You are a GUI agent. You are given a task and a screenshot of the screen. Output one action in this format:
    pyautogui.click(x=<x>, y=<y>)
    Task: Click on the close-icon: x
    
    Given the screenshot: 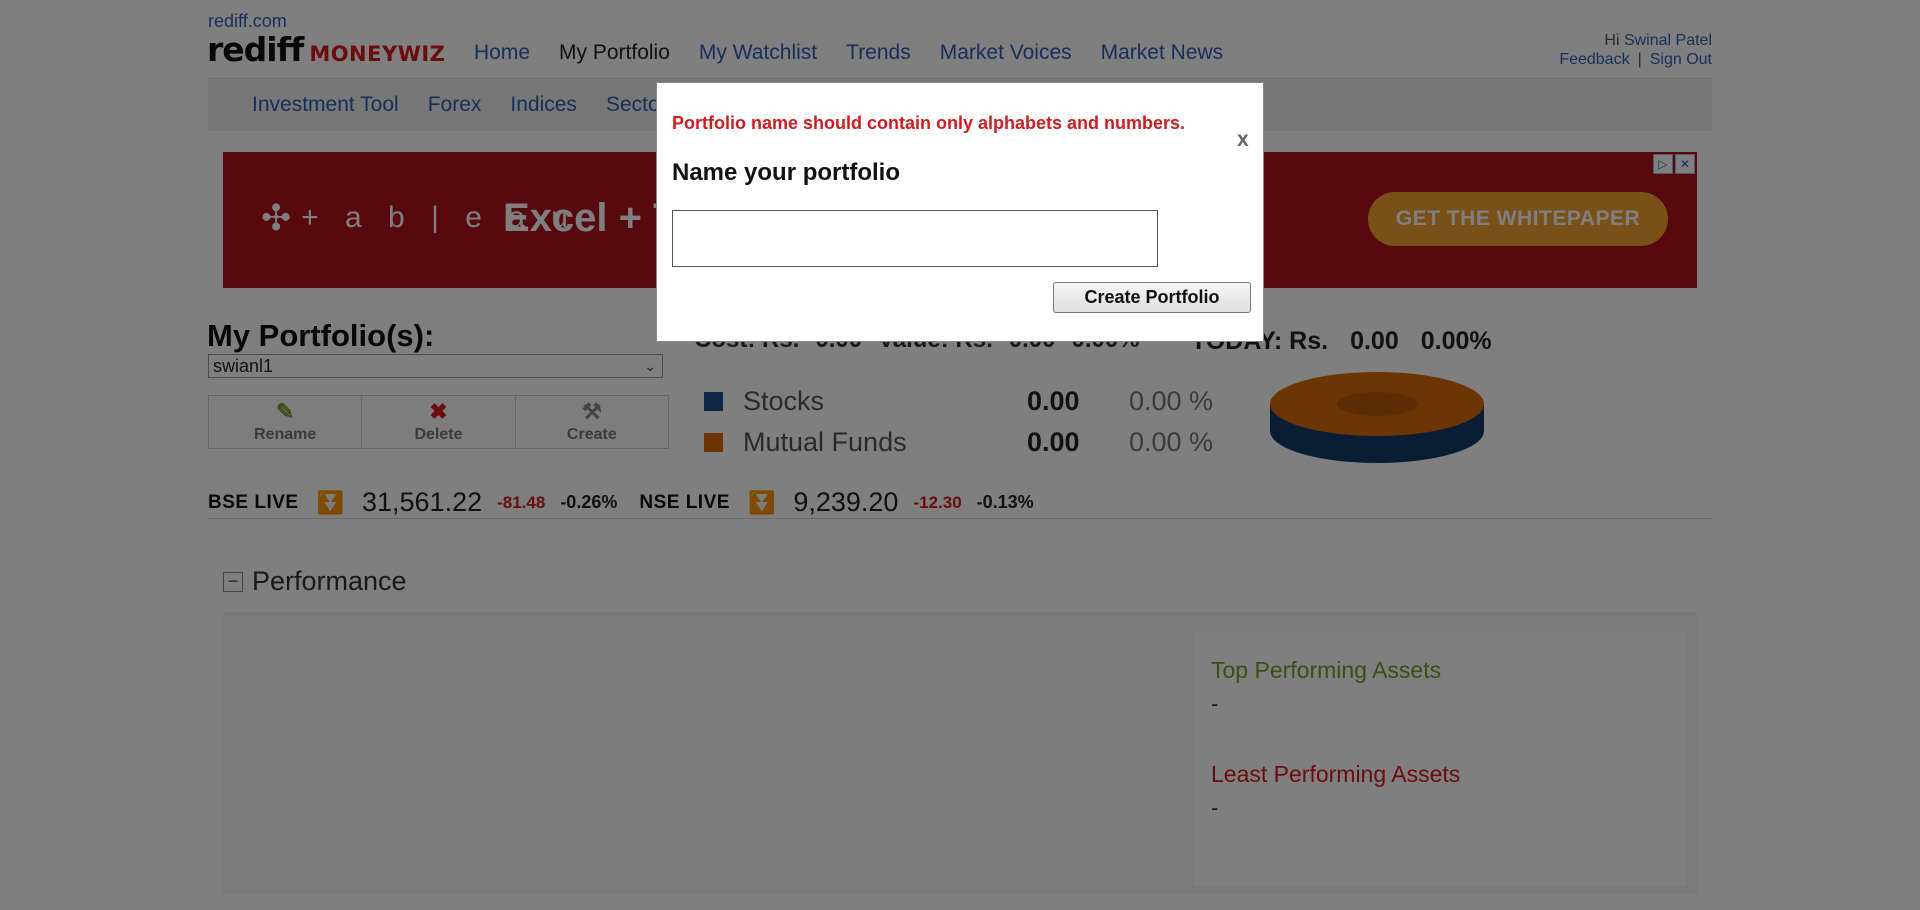 What is the action you would take?
    pyautogui.click(x=1243, y=140)
    